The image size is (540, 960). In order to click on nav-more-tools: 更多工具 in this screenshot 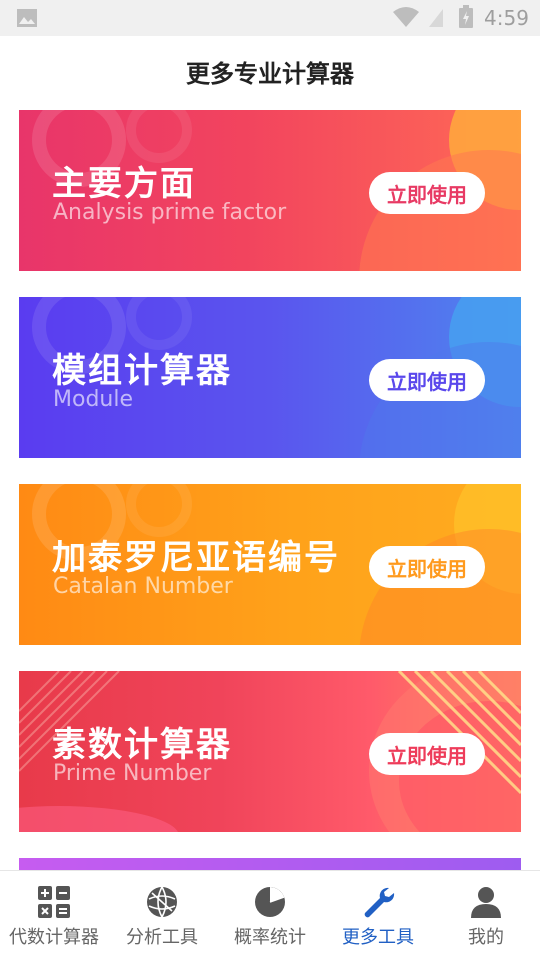, I will do `click(378, 915)`.